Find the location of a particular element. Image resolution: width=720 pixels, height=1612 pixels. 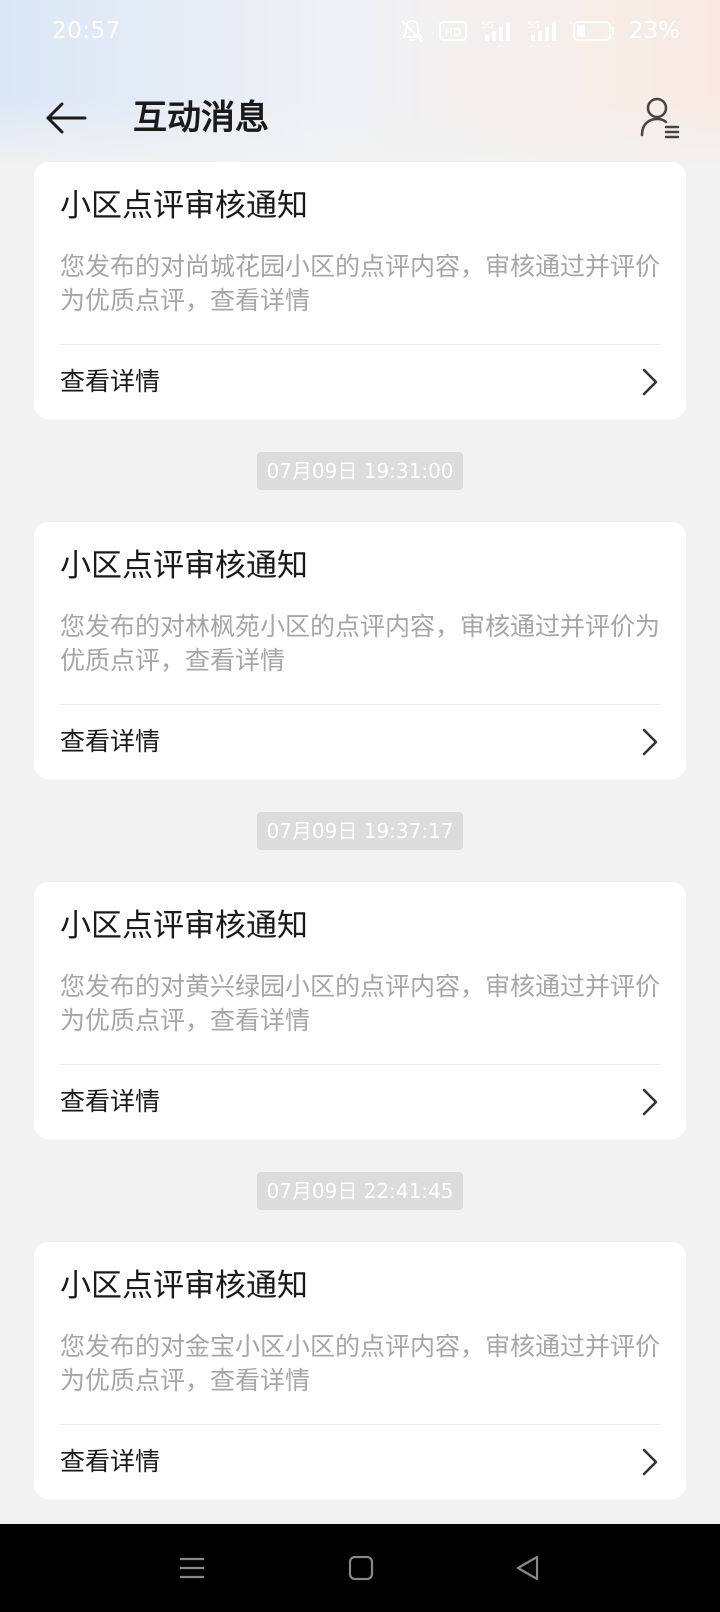

arrow-left-icon is located at coordinates (66, 118).